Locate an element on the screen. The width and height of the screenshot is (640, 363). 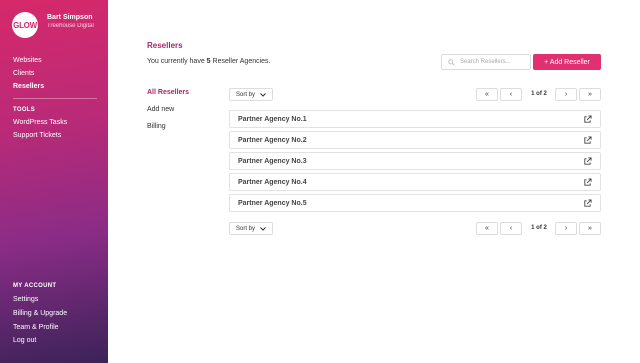
sort-dropdown-bottom: Sort by is located at coordinates (251, 228).